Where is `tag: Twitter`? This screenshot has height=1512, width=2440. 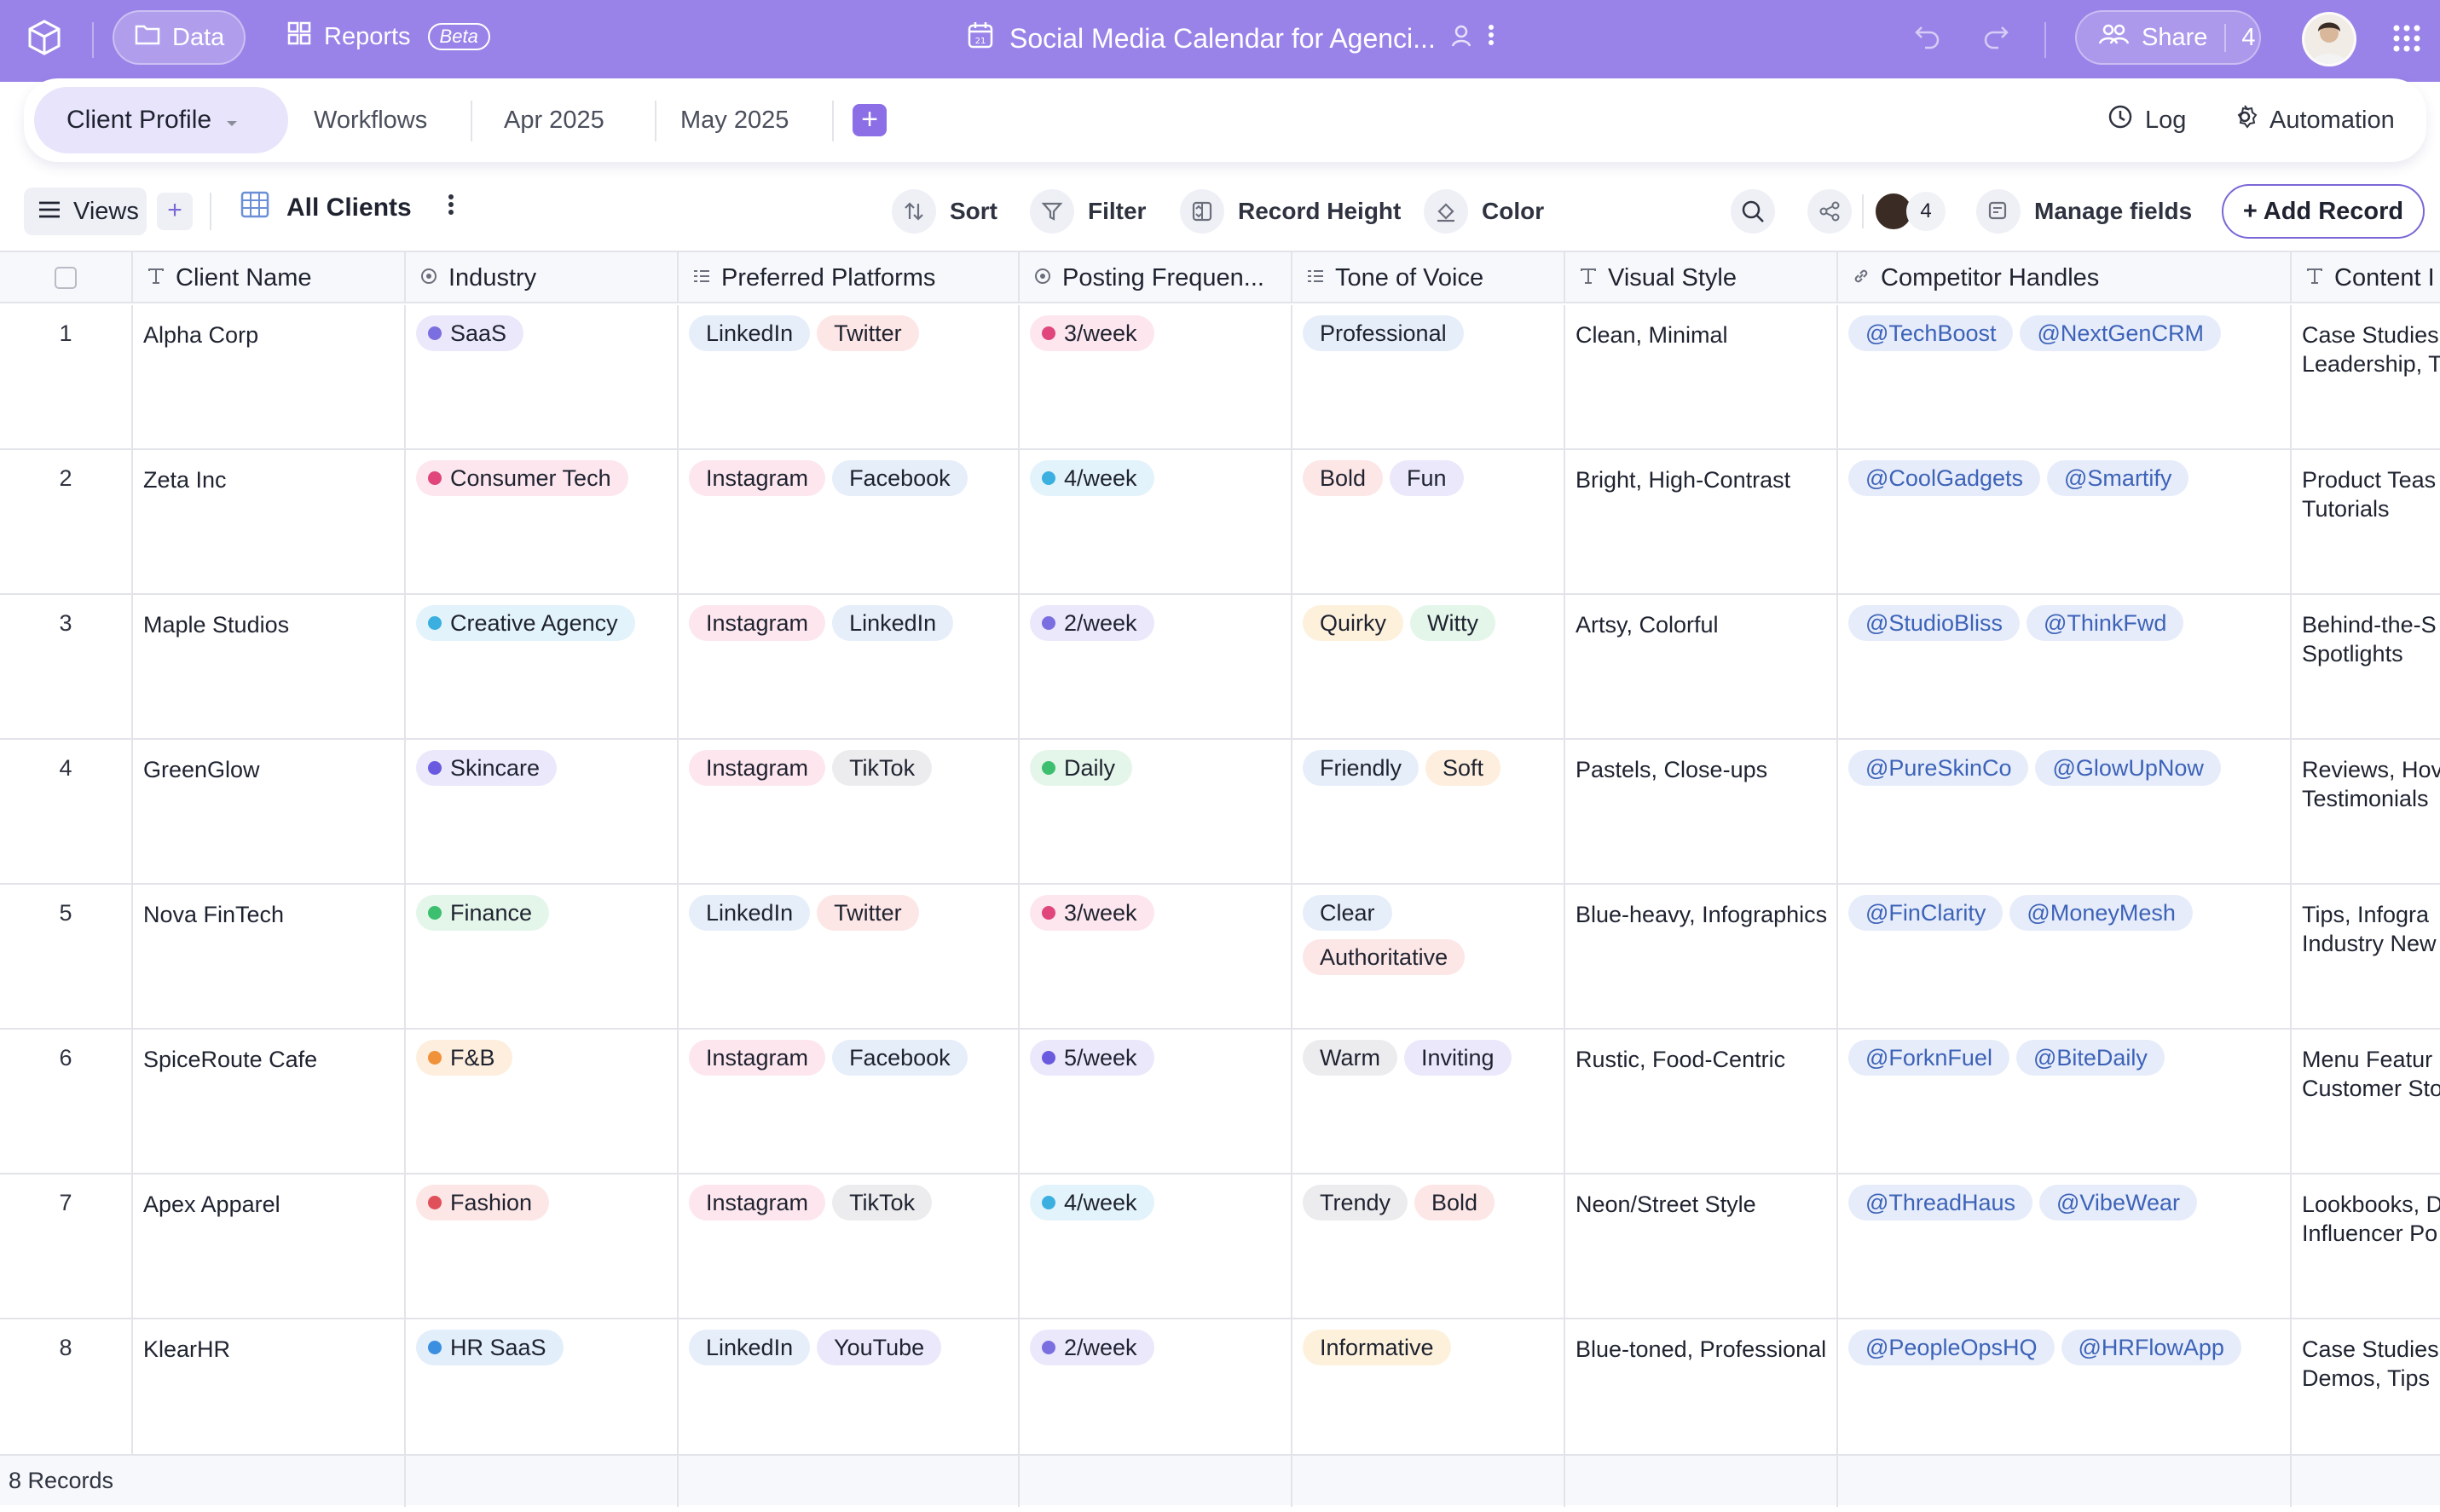 tag: Twitter is located at coordinates (868, 913).